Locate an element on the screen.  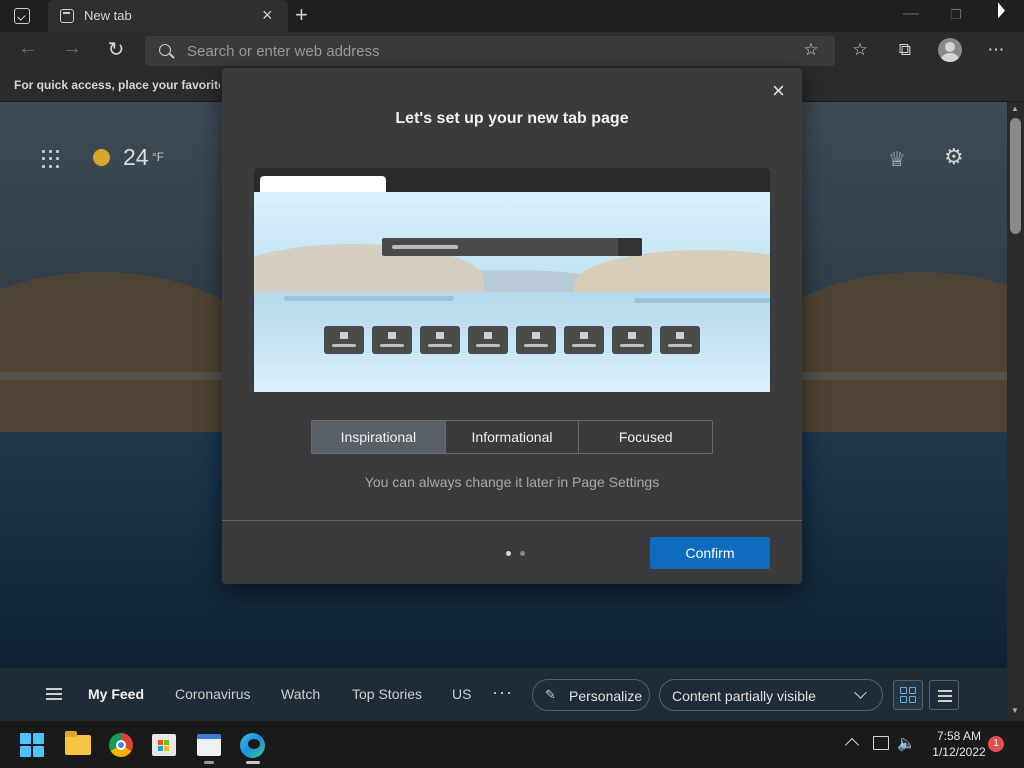
grid-view-button is located at coordinates (908, 695).